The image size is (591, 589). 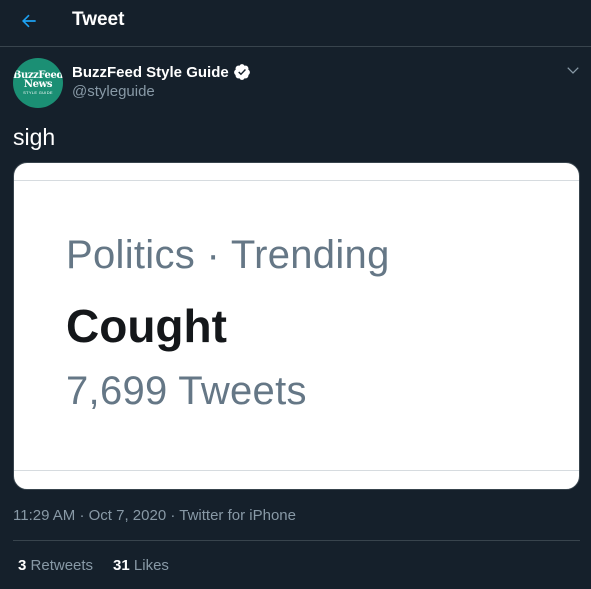 I want to click on media-trend-context: Politics · Trending, so click(x=228, y=255).